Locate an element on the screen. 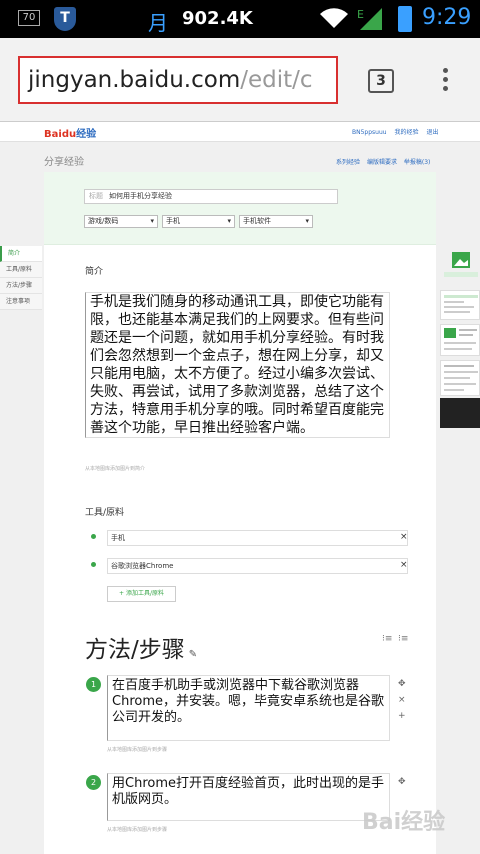 The image size is (480, 854). username-link: BN5ppsuuu is located at coordinates (369, 132).